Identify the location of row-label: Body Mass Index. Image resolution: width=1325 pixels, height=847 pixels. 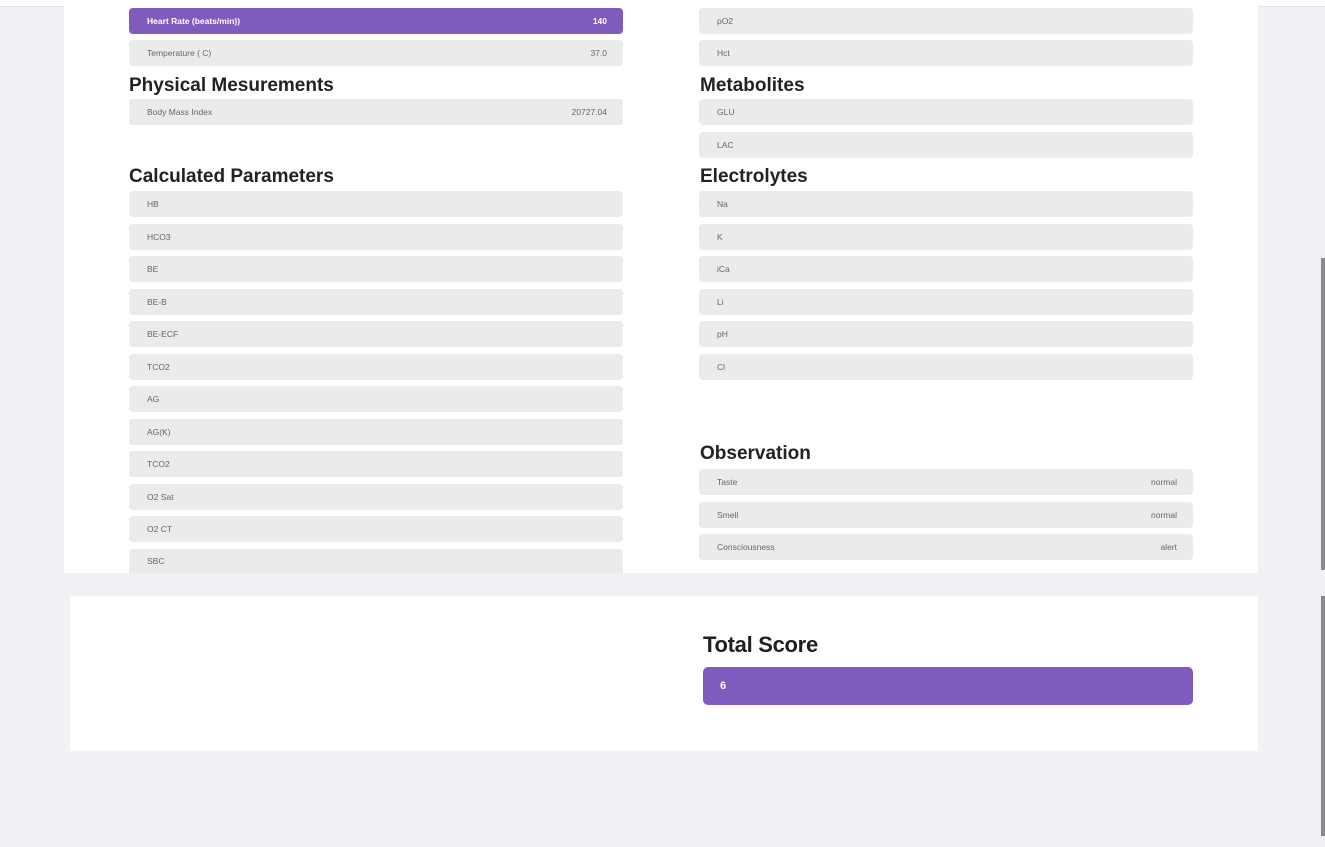
(180, 112).